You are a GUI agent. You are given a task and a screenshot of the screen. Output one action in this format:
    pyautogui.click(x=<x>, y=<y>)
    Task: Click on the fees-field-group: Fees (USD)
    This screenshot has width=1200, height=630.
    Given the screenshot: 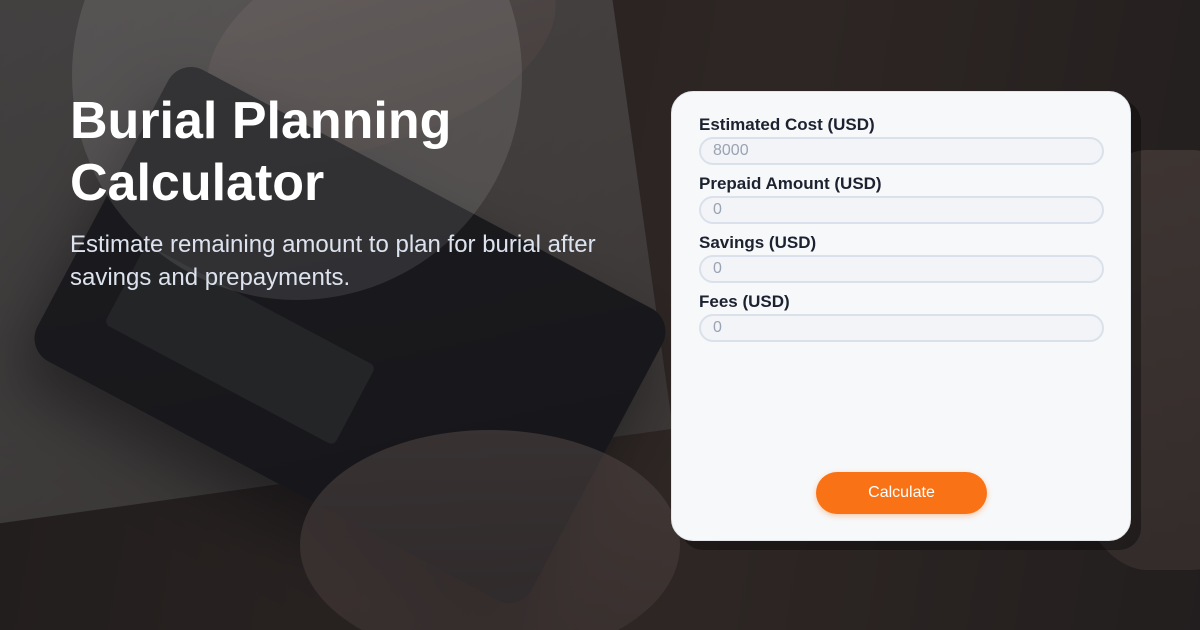 What is the action you would take?
    pyautogui.click(x=901, y=316)
    